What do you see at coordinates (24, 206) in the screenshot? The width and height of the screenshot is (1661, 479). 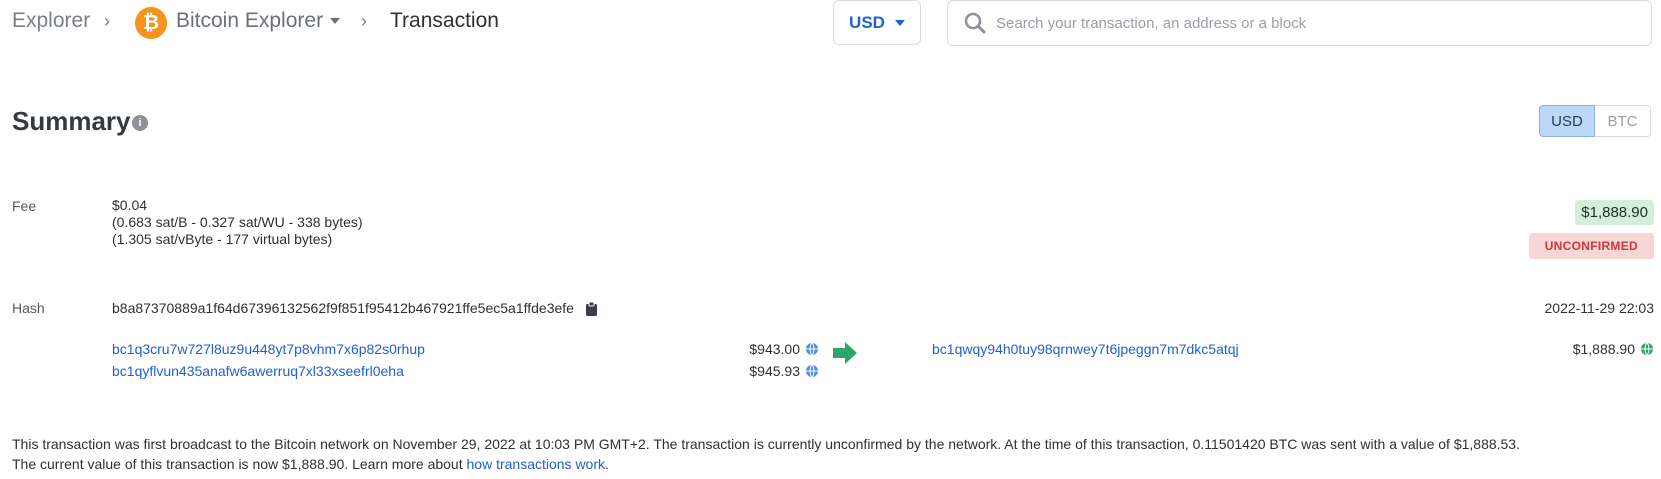 I see `fee-label: Fee` at bounding box center [24, 206].